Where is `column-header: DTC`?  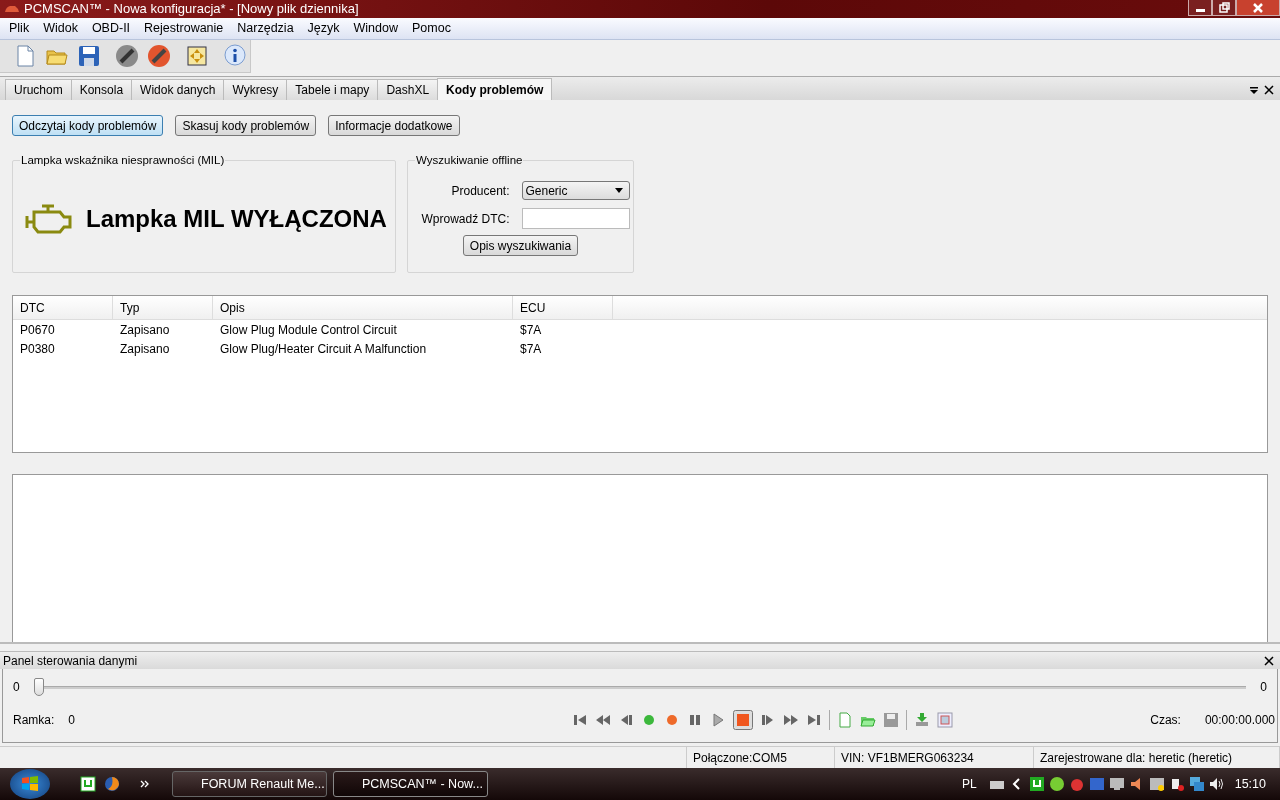 column-header: DTC is located at coordinates (63, 308).